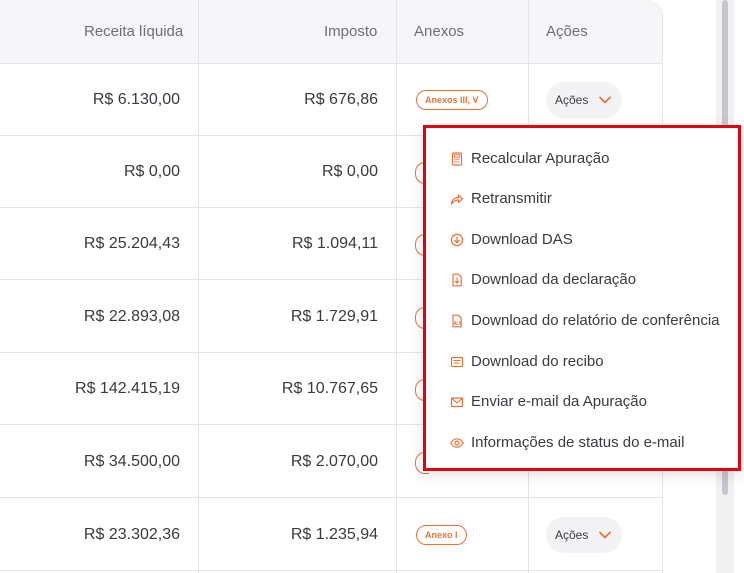 The image size is (744, 573). I want to click on imposto-cell: R$ 1.235,94, so click(334, 534).